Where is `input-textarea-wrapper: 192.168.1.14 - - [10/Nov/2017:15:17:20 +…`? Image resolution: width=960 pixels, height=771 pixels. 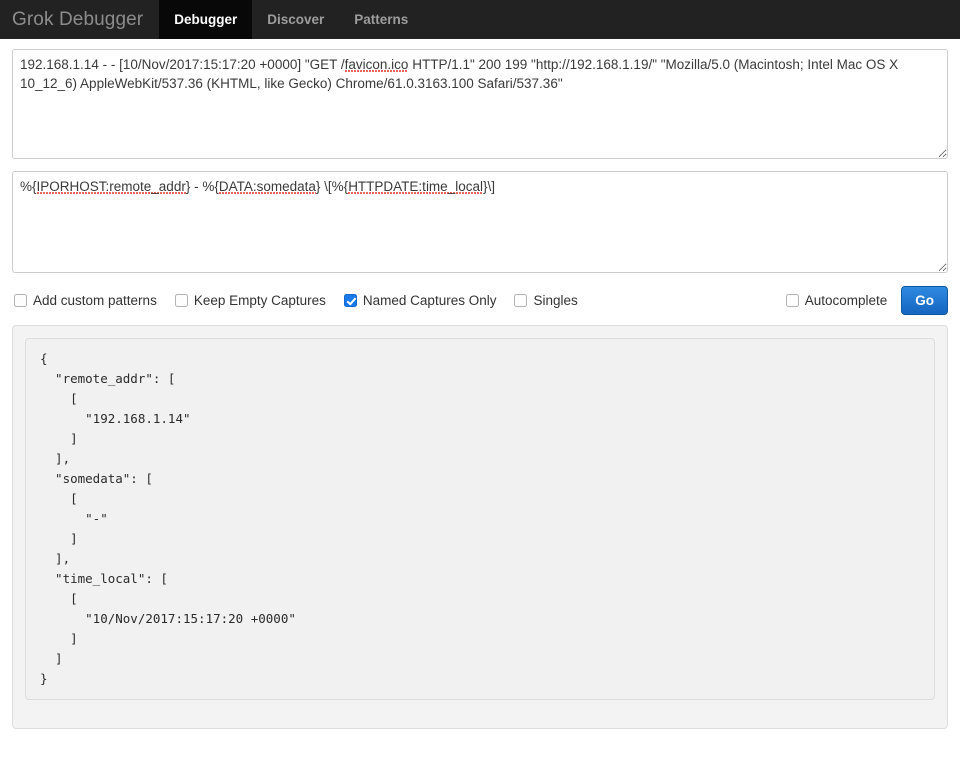
input-textarea-wrapper: 192.168.1.14 - - [10/Nov/2017:15:17:20 +… is located at coordinates (480, 104).